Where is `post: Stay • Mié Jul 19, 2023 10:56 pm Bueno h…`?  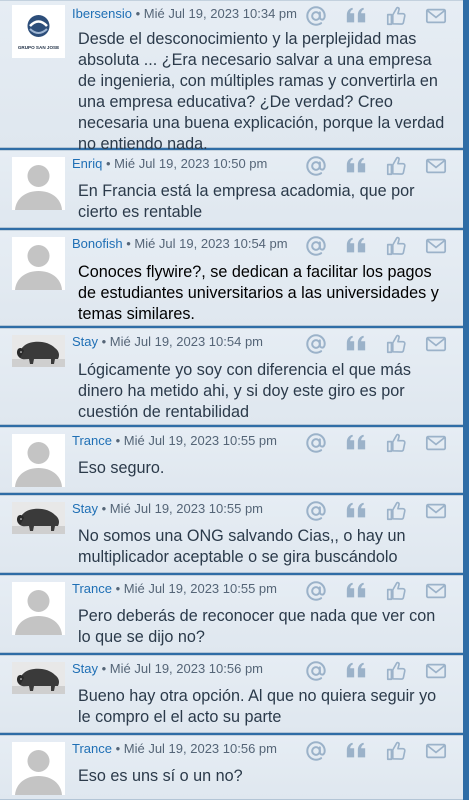 post: Stay • Mié Jul 19, 2023 10:56 pm Bueno h… is located at coordinates (231, 694).